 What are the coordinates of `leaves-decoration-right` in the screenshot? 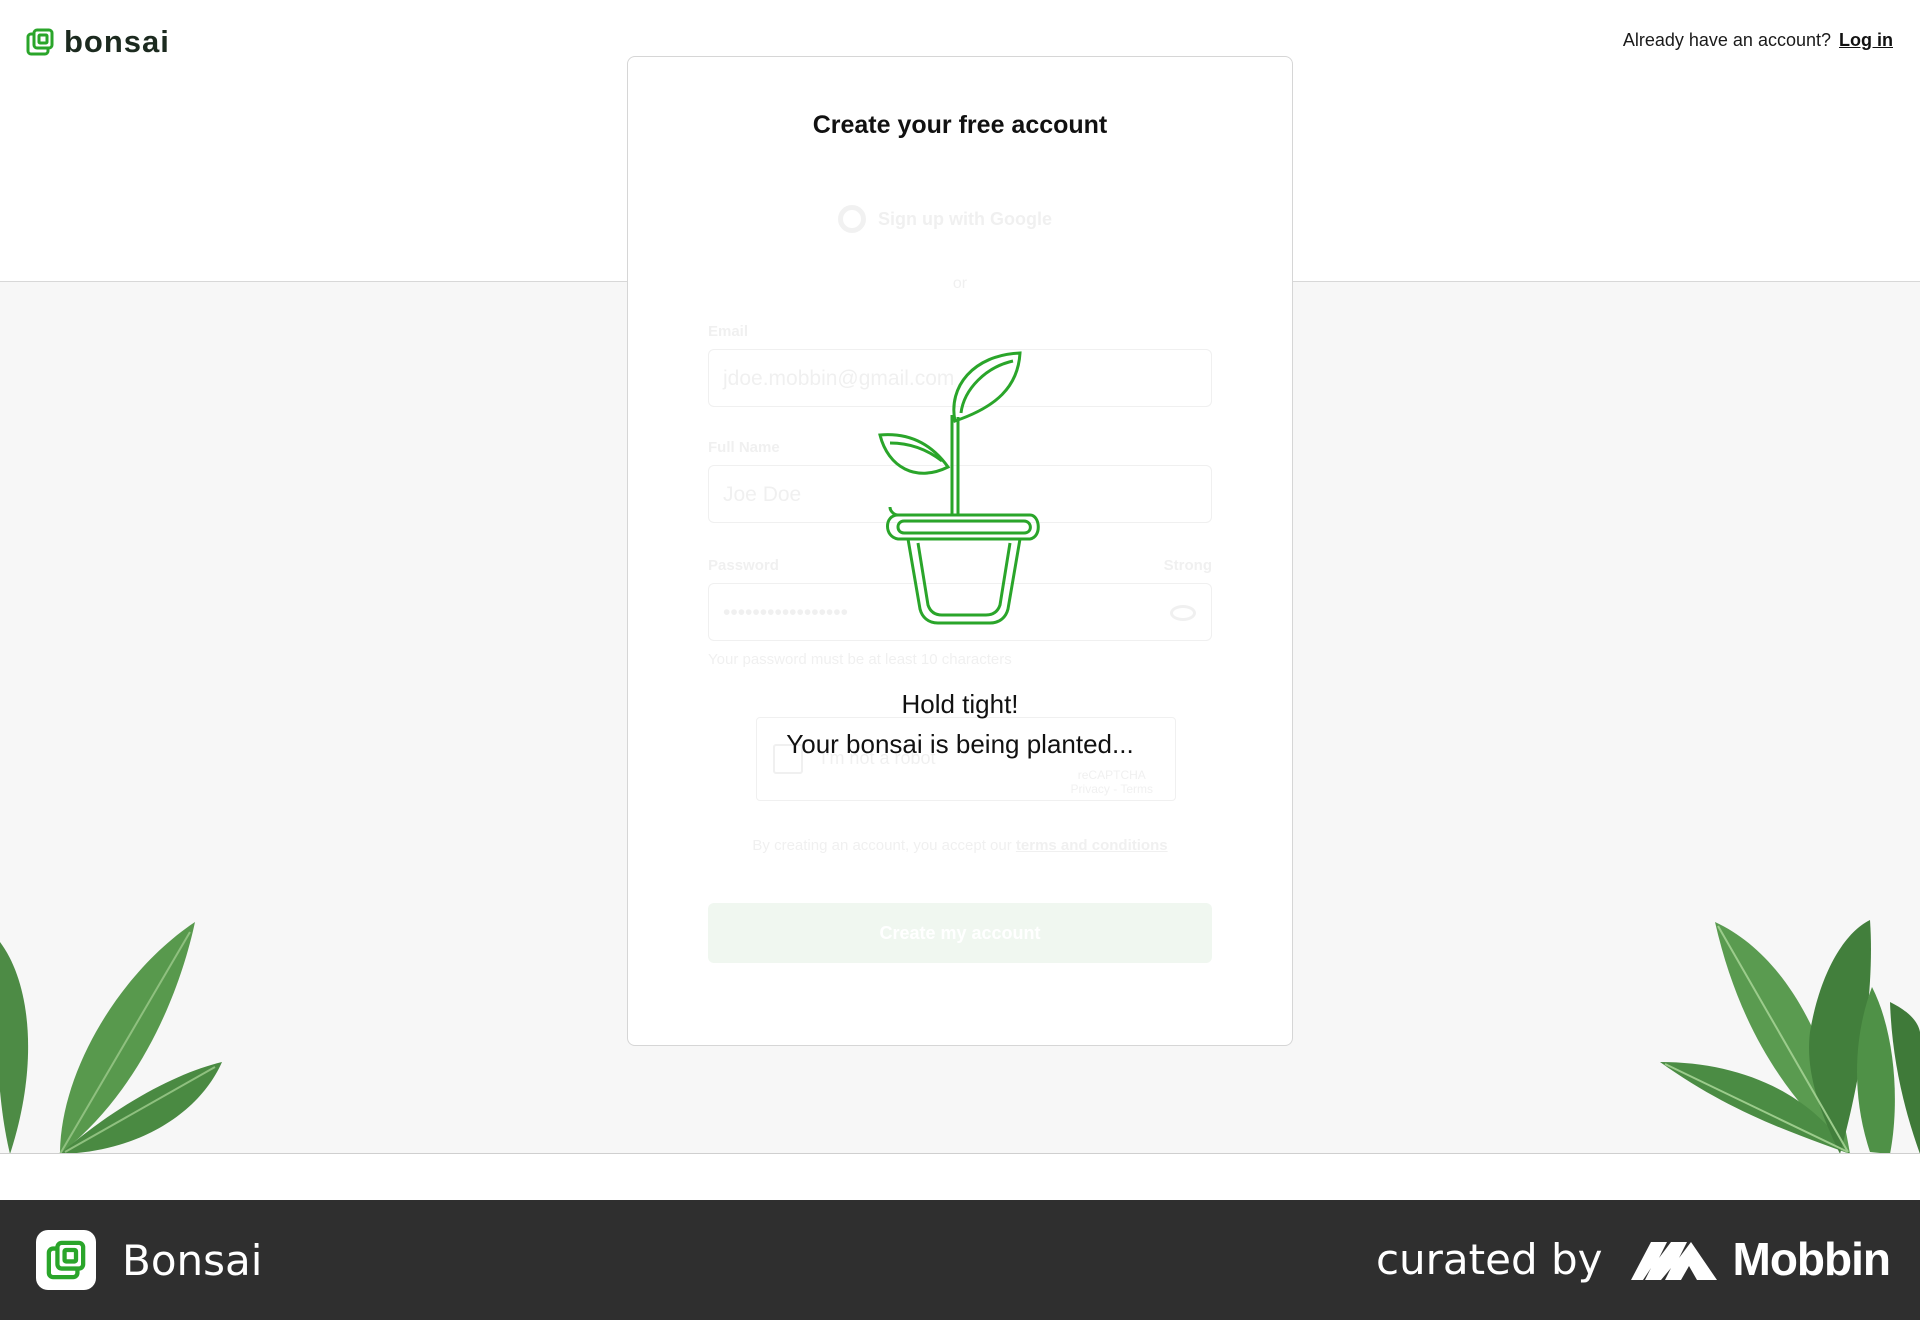 It's located at (1790, 1036).